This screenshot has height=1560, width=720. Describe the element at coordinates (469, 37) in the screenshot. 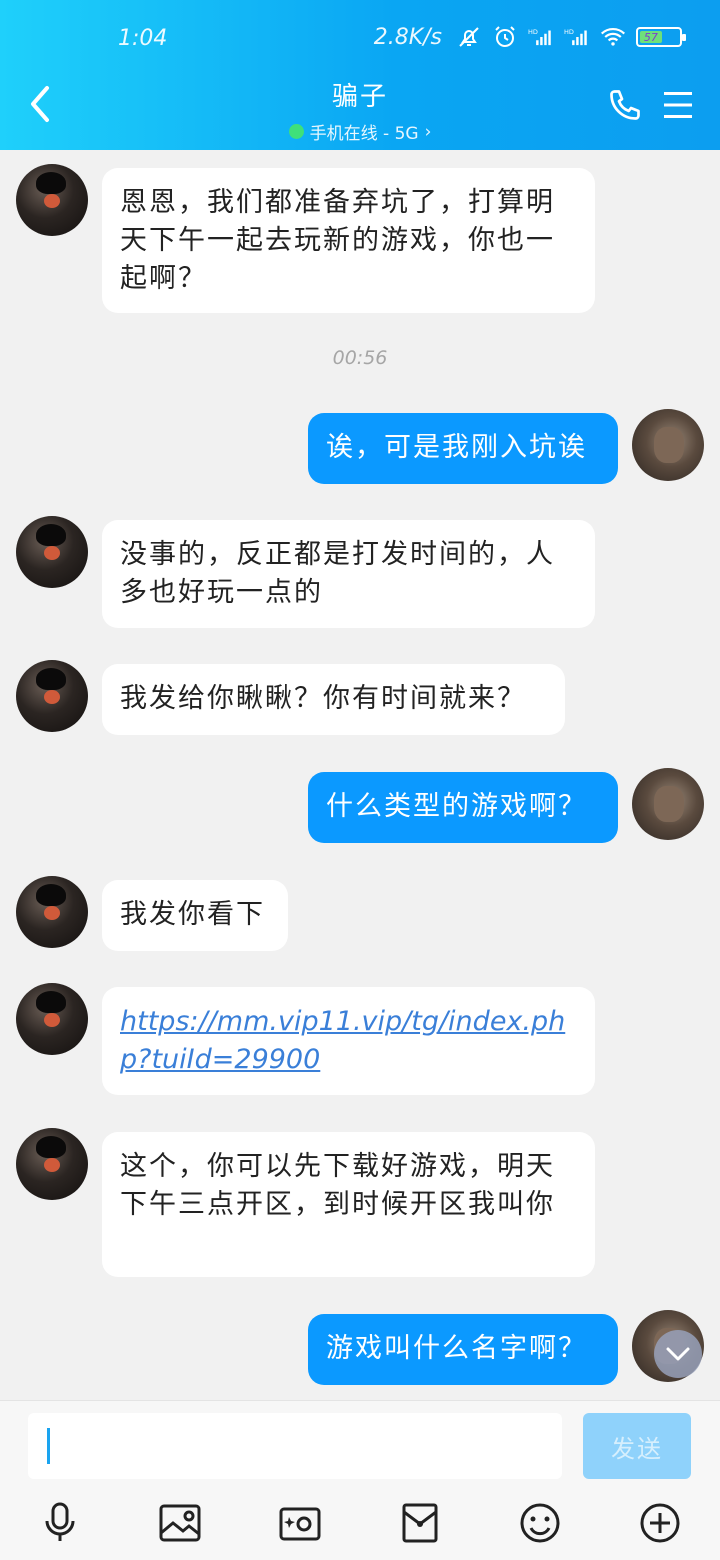

I see `mute-bell-icon` at that location.